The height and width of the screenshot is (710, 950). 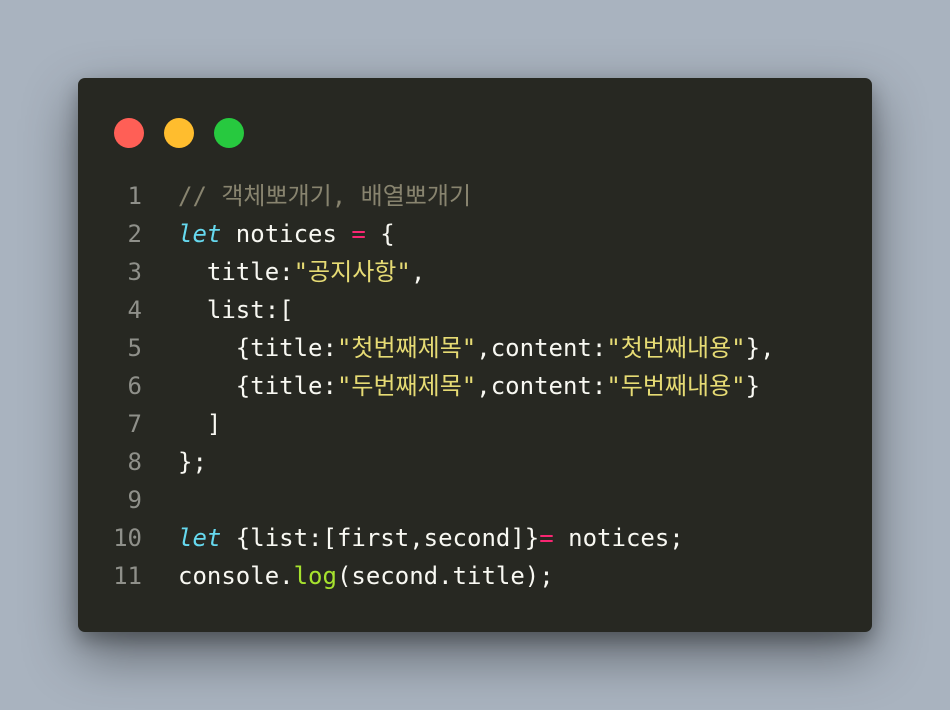 What do you see at coordinates (236, 272) in the screenshot?
I see `code-token: title:` at bounding box center [236, 272].